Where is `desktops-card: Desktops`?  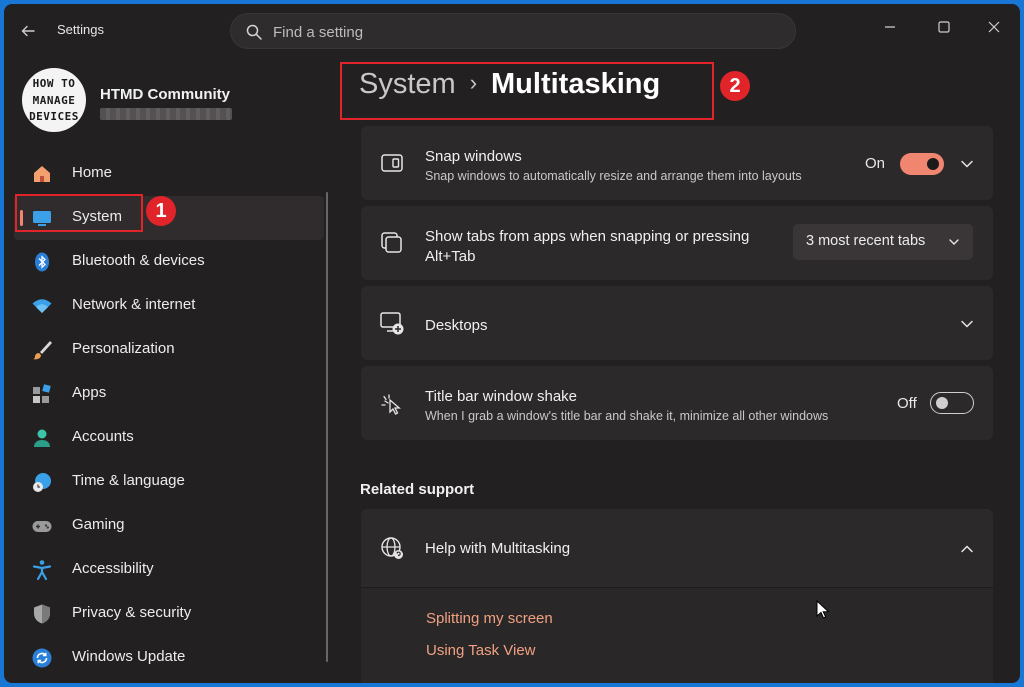
desktops-card: Desktops is located at coordinates (677, 323).